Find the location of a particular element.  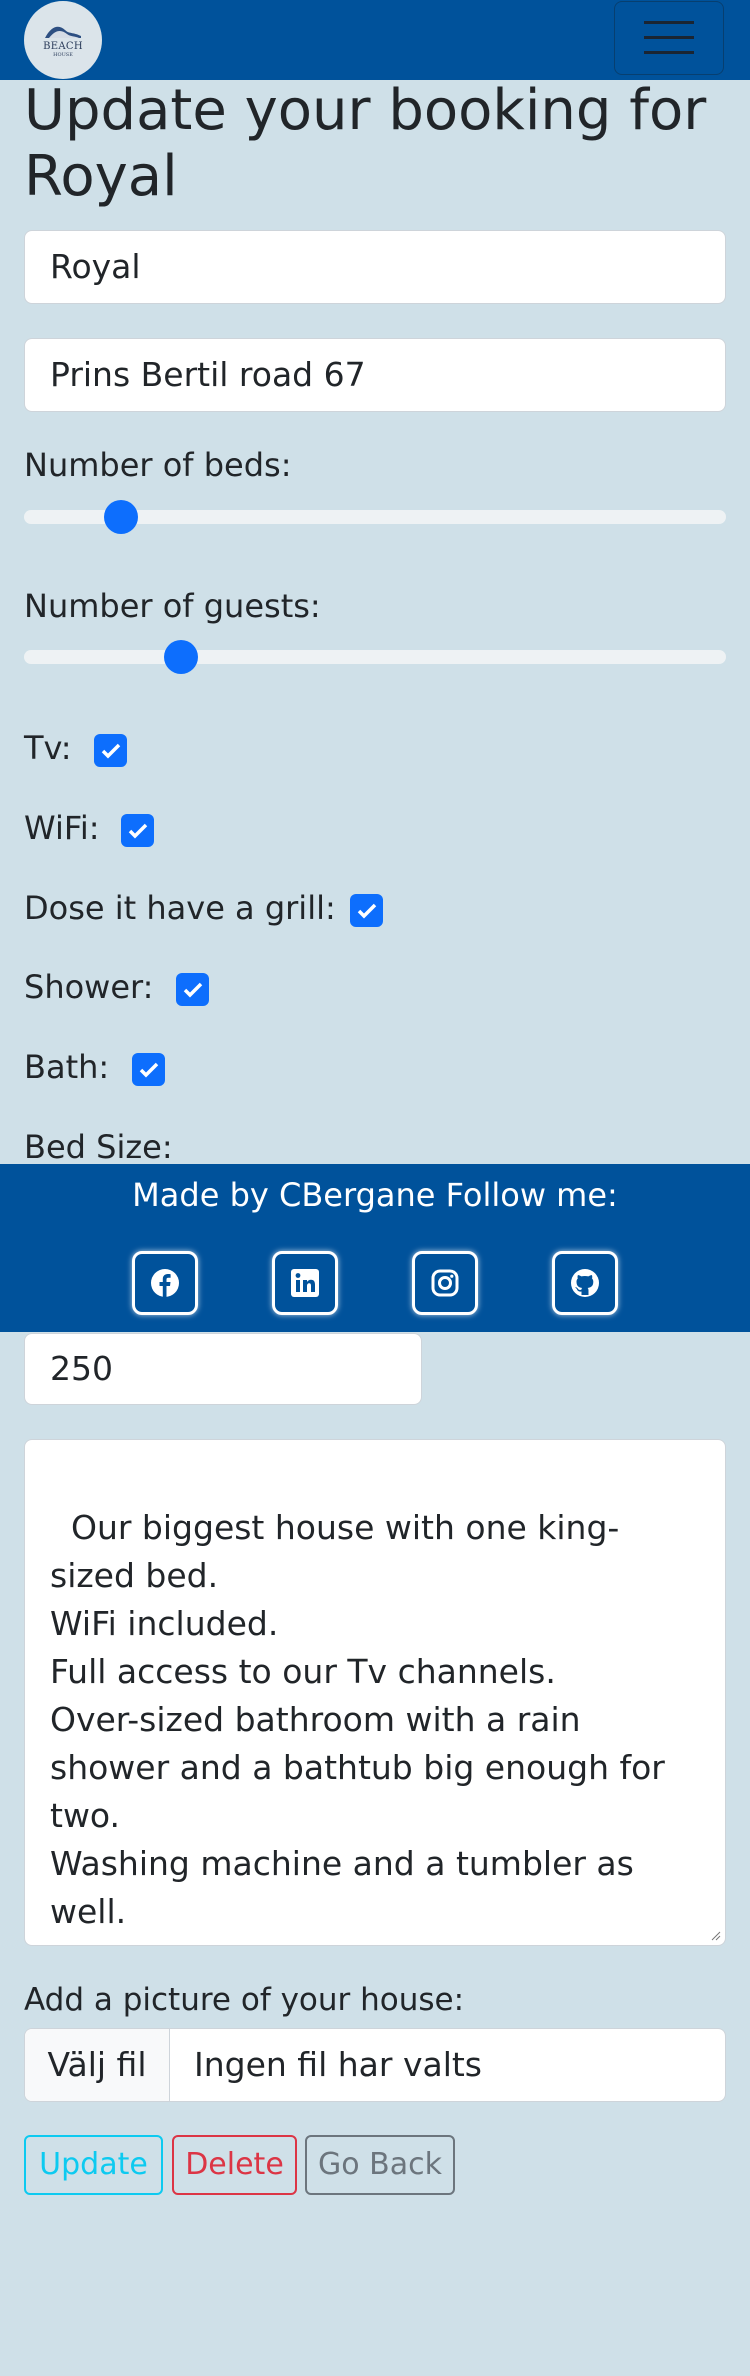

logo-text: BEACH is located at coordinates (63, 46).